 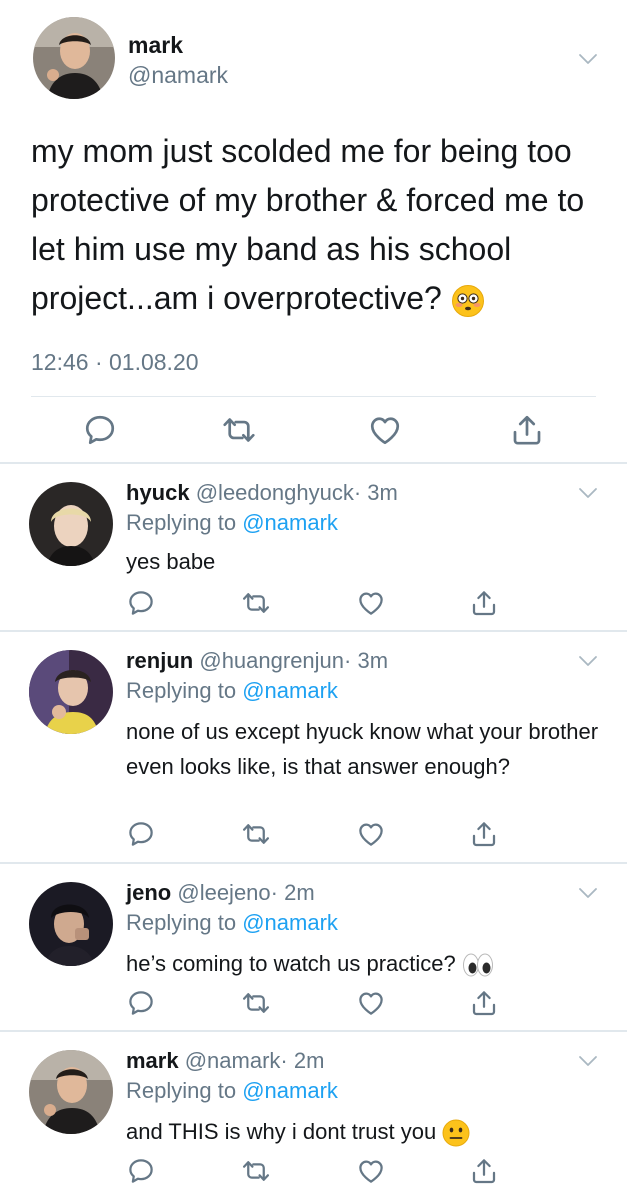 What do you see at coordinates (313, 396) in the screenshot?
I see `divider` at bounding box center [313, 396].